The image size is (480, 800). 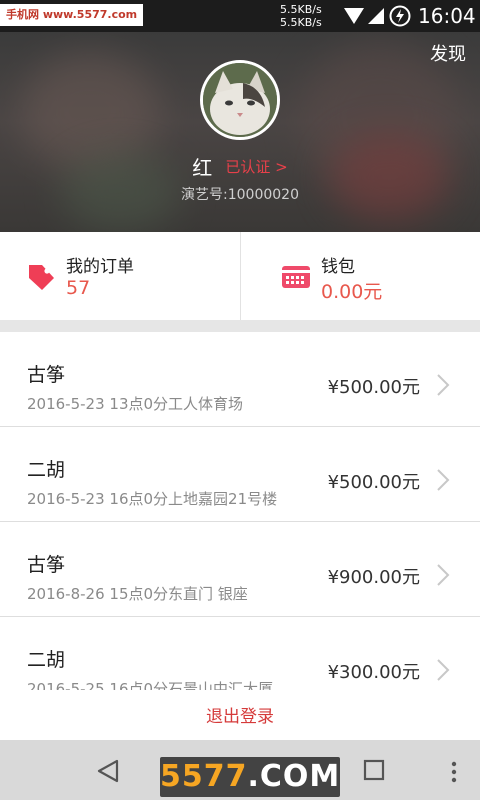 I want to click on logout-button: 退出登录, so click(x=240, y=714).